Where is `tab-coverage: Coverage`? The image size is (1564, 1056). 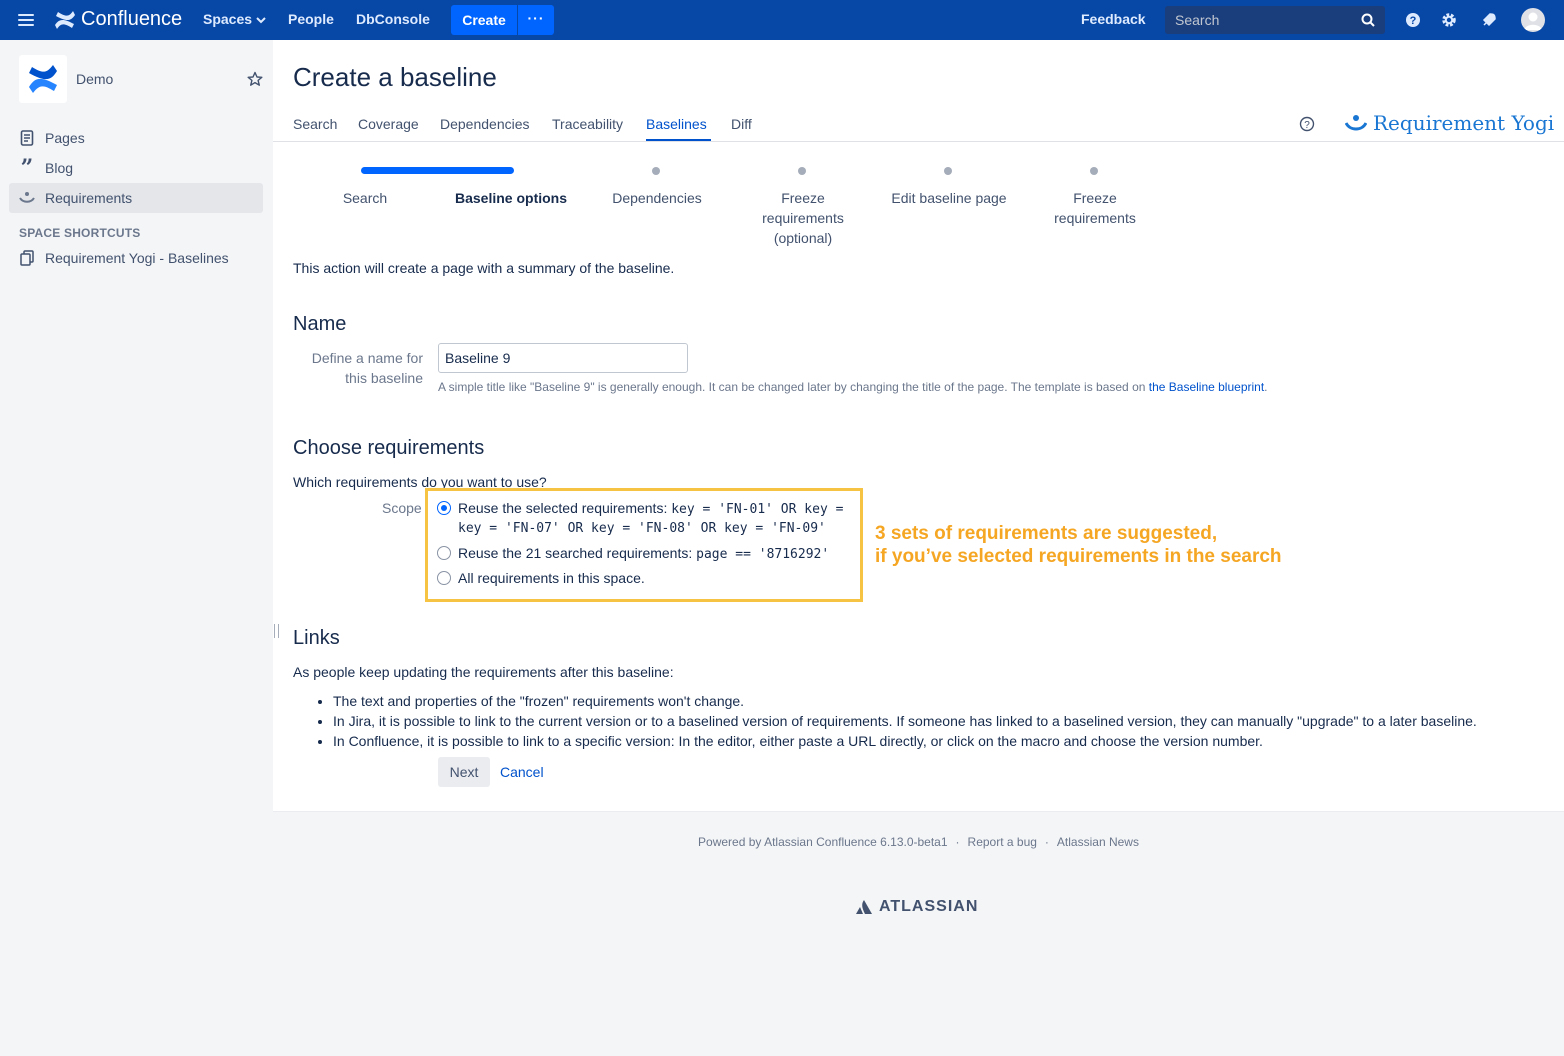
tab-coverage: Coverage is located at coordinates (388, 124).